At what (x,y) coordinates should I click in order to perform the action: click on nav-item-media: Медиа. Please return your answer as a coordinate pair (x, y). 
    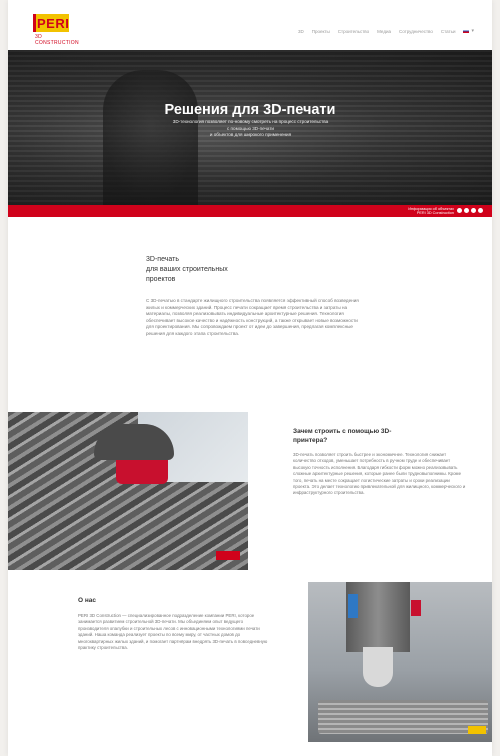
    Looking at the image, I should click on (384, 31).